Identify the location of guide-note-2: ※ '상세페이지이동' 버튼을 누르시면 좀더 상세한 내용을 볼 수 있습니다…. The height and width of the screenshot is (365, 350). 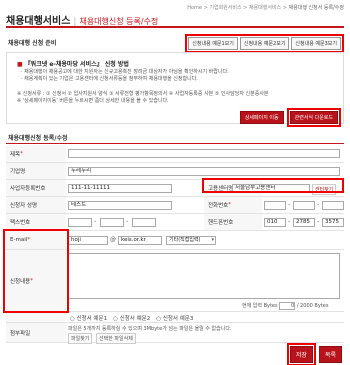
(93, 101).